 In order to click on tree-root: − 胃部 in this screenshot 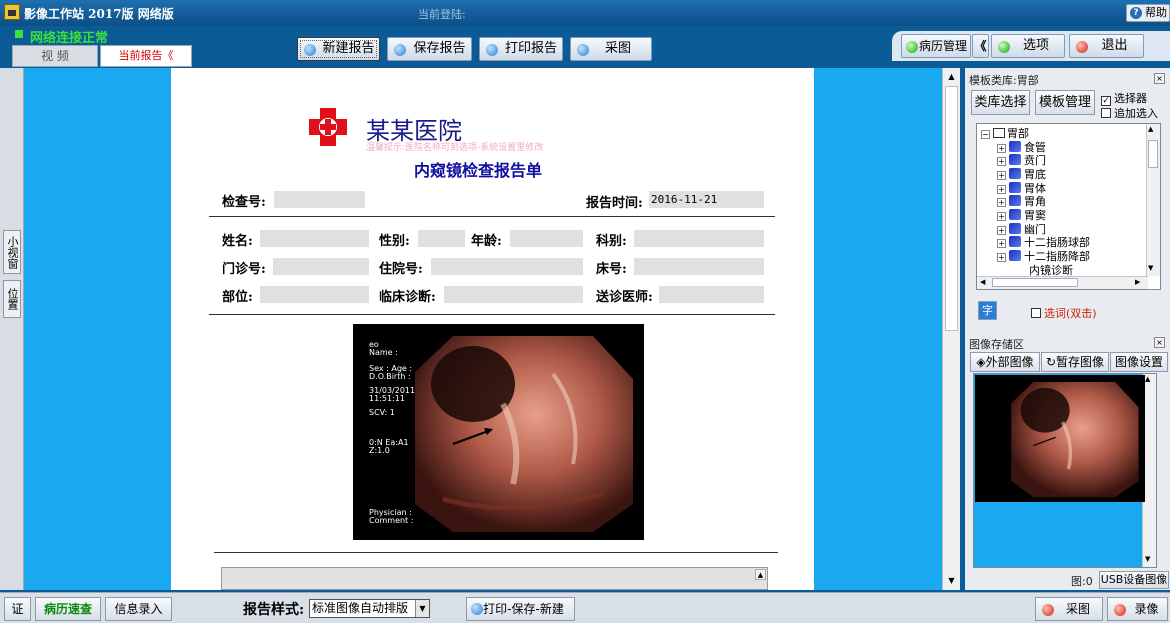, I will do `click(1005, 133)`.